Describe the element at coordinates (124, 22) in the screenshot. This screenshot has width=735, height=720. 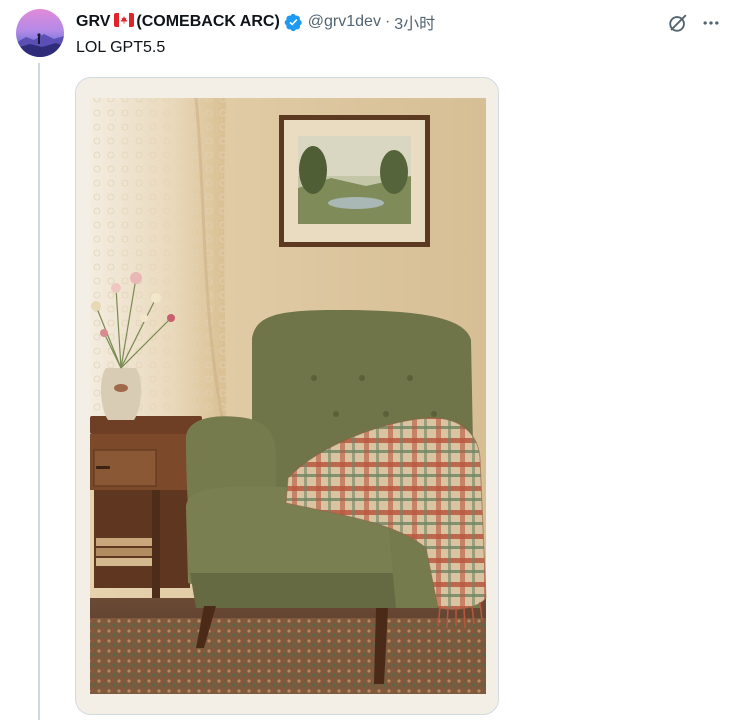
I see `canada-flag-icon` at that location.